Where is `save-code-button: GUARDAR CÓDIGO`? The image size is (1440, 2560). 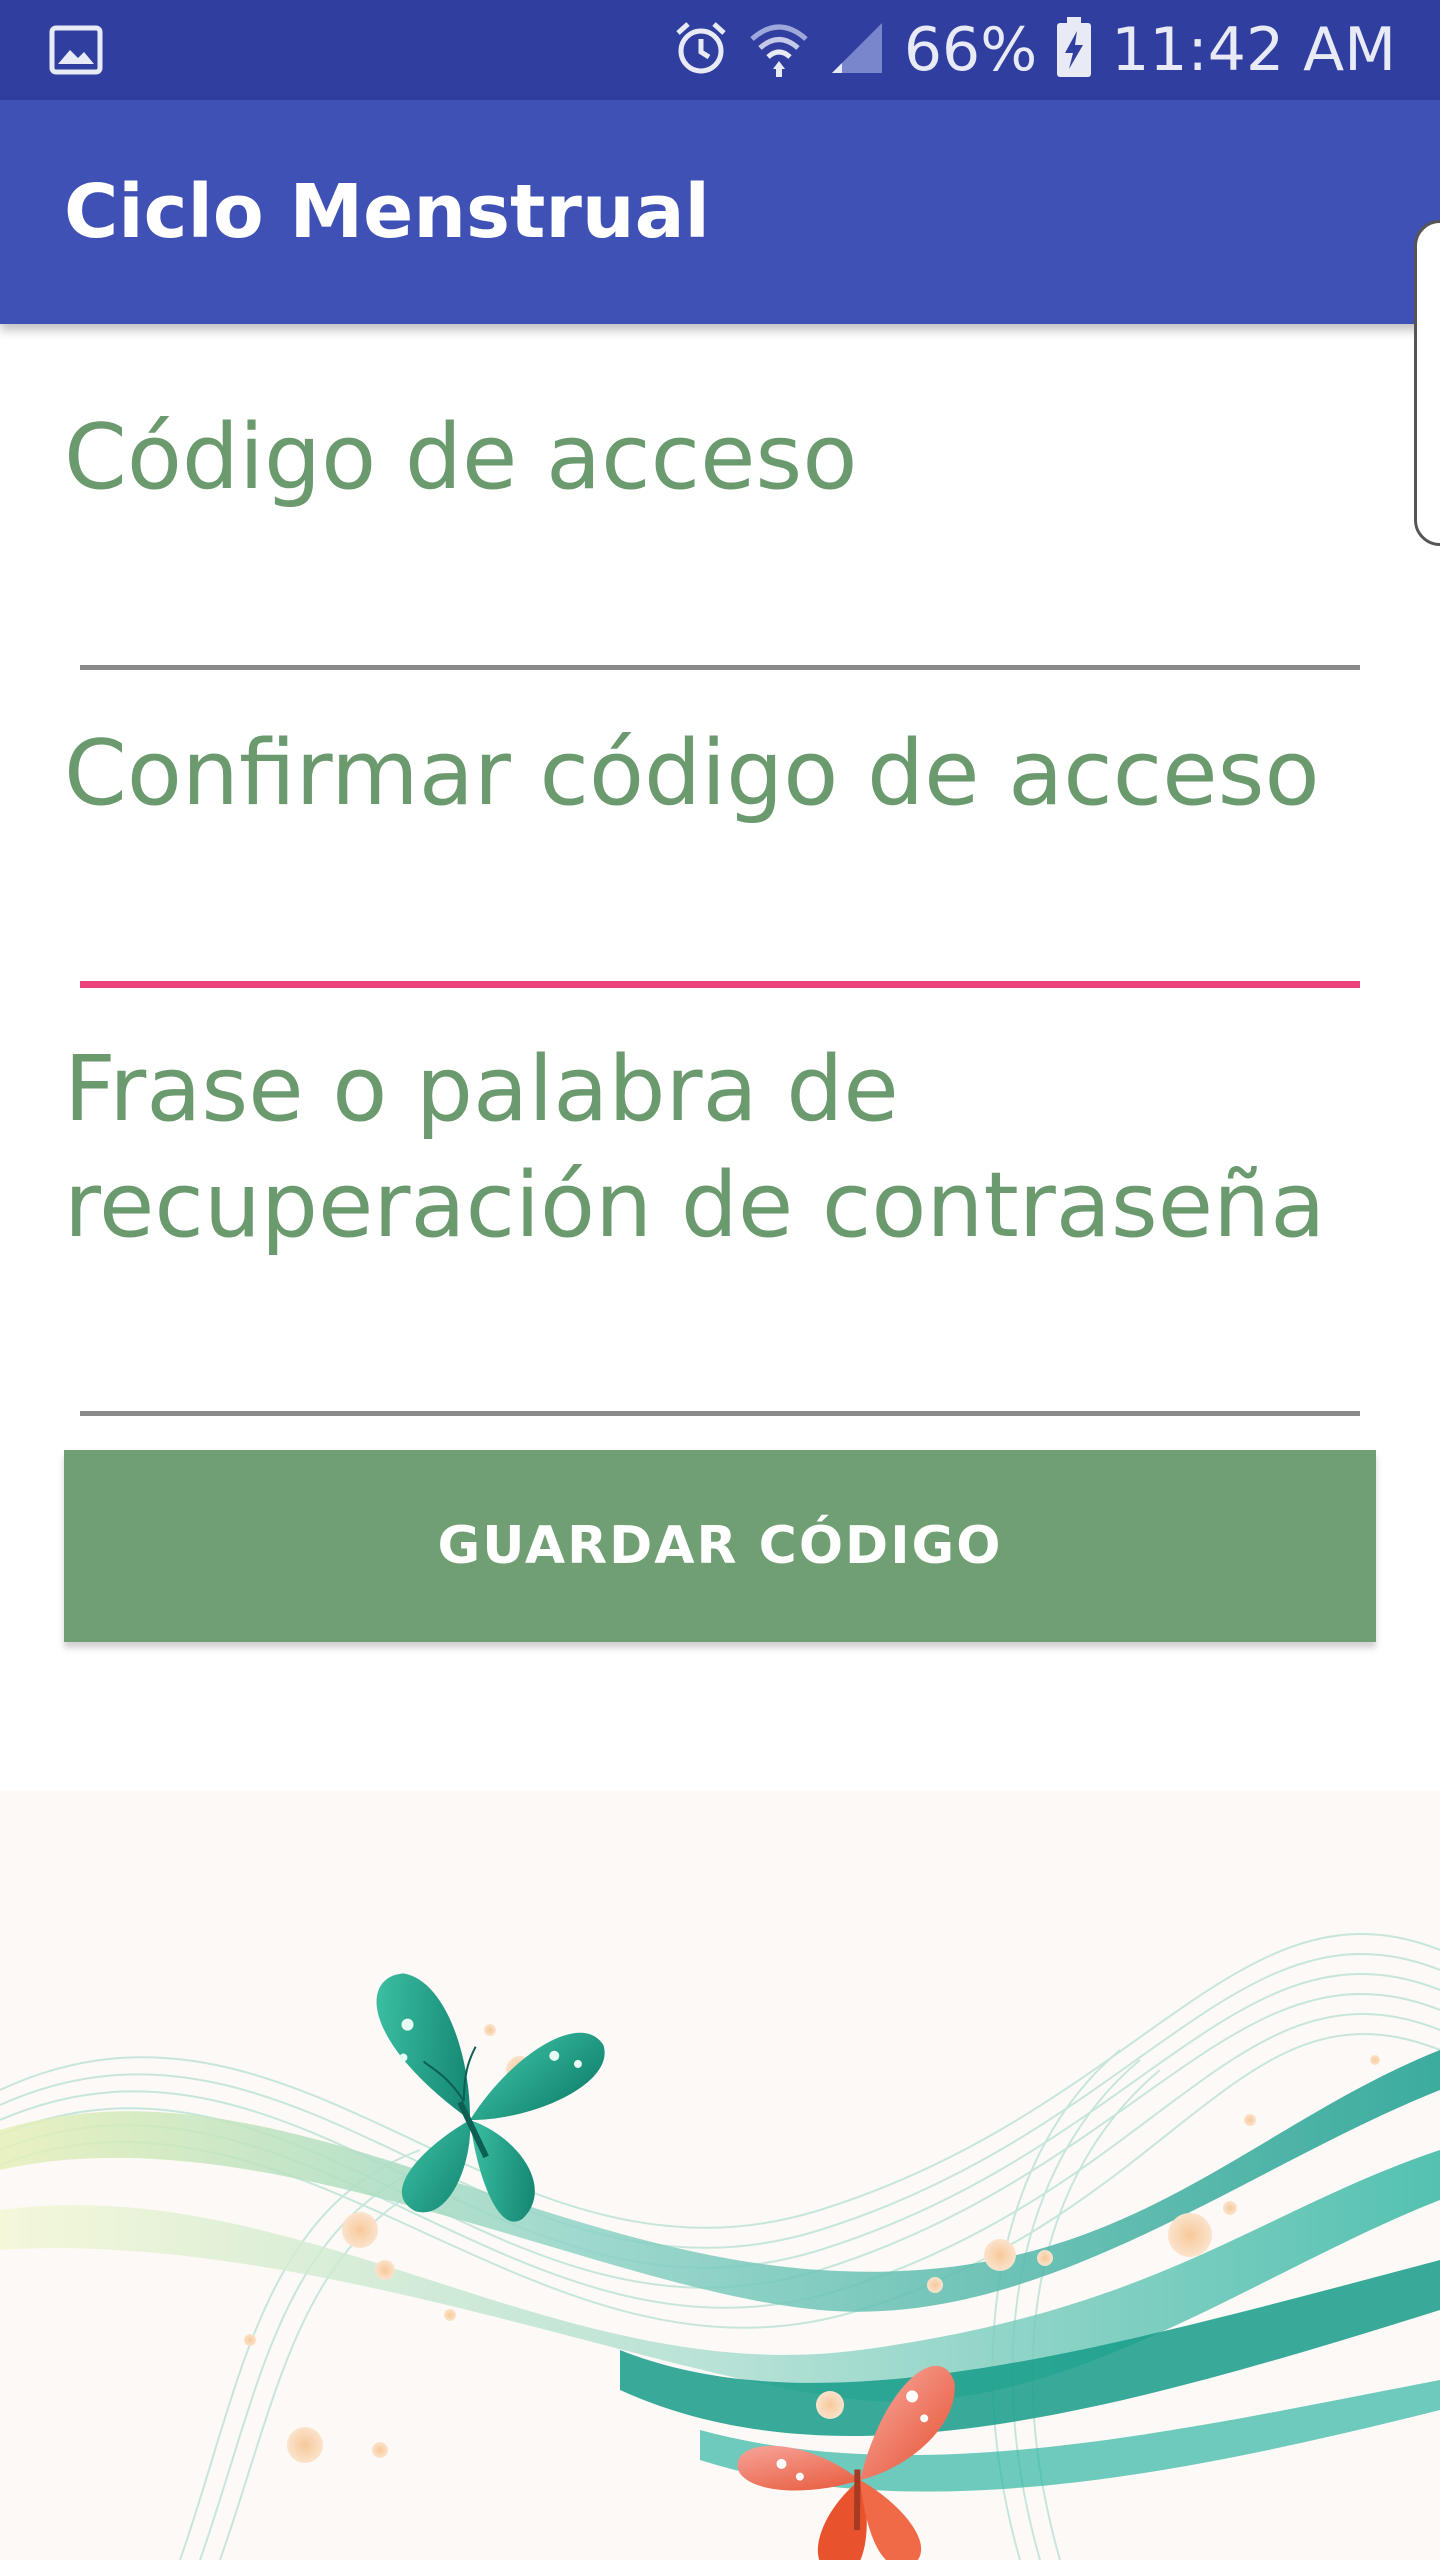
save-code-button: GUARDAR CÓDIGO is located at coordinates (720, 1546).